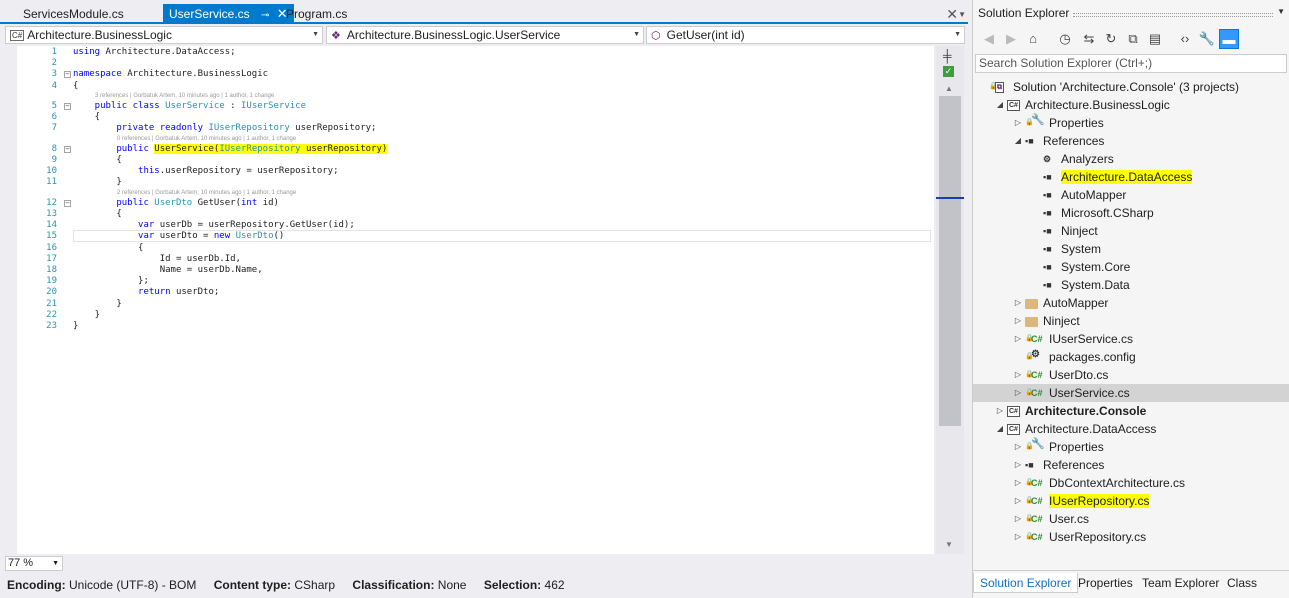 Image resolution: width=1289 pixels, height=598 pixels. What do you see at coordinates (1131, 519) in the screenshot?
I see `tree-item: ▷ 🔒 C# User.cs` at bounding box center [1131, 519].